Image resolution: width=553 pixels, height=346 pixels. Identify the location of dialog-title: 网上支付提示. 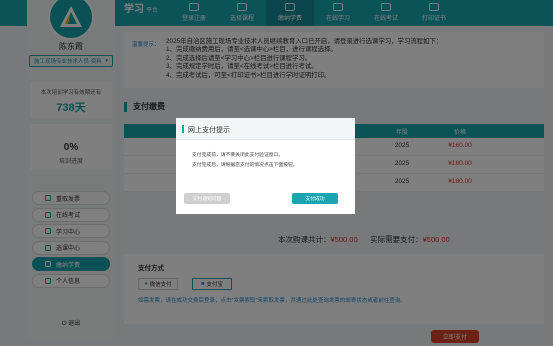
(209, 130).